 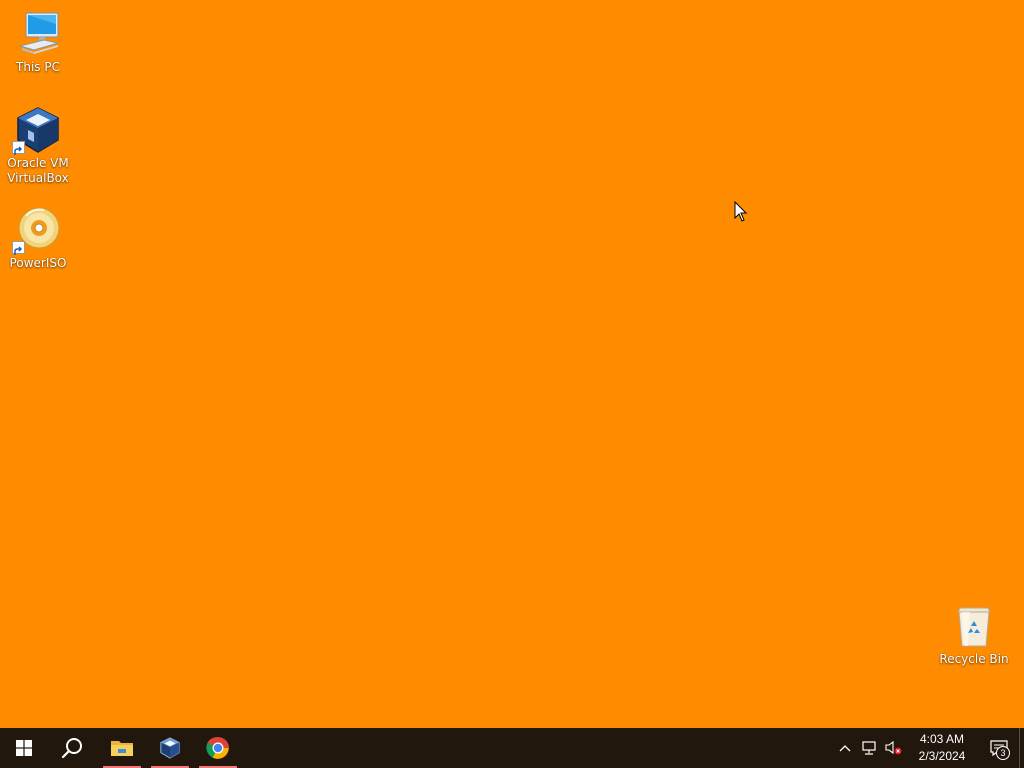 I want to click on desktop-icon-label: PowerISO, so click(x=38, y=263).